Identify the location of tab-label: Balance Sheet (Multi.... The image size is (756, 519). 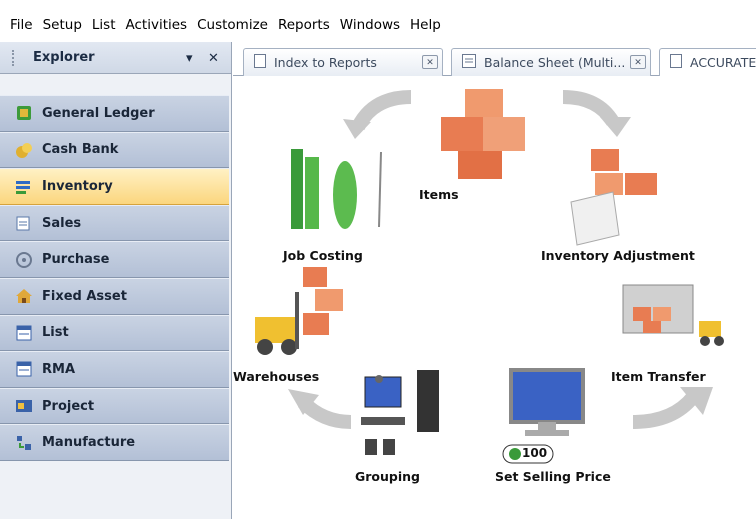
(555, 62).